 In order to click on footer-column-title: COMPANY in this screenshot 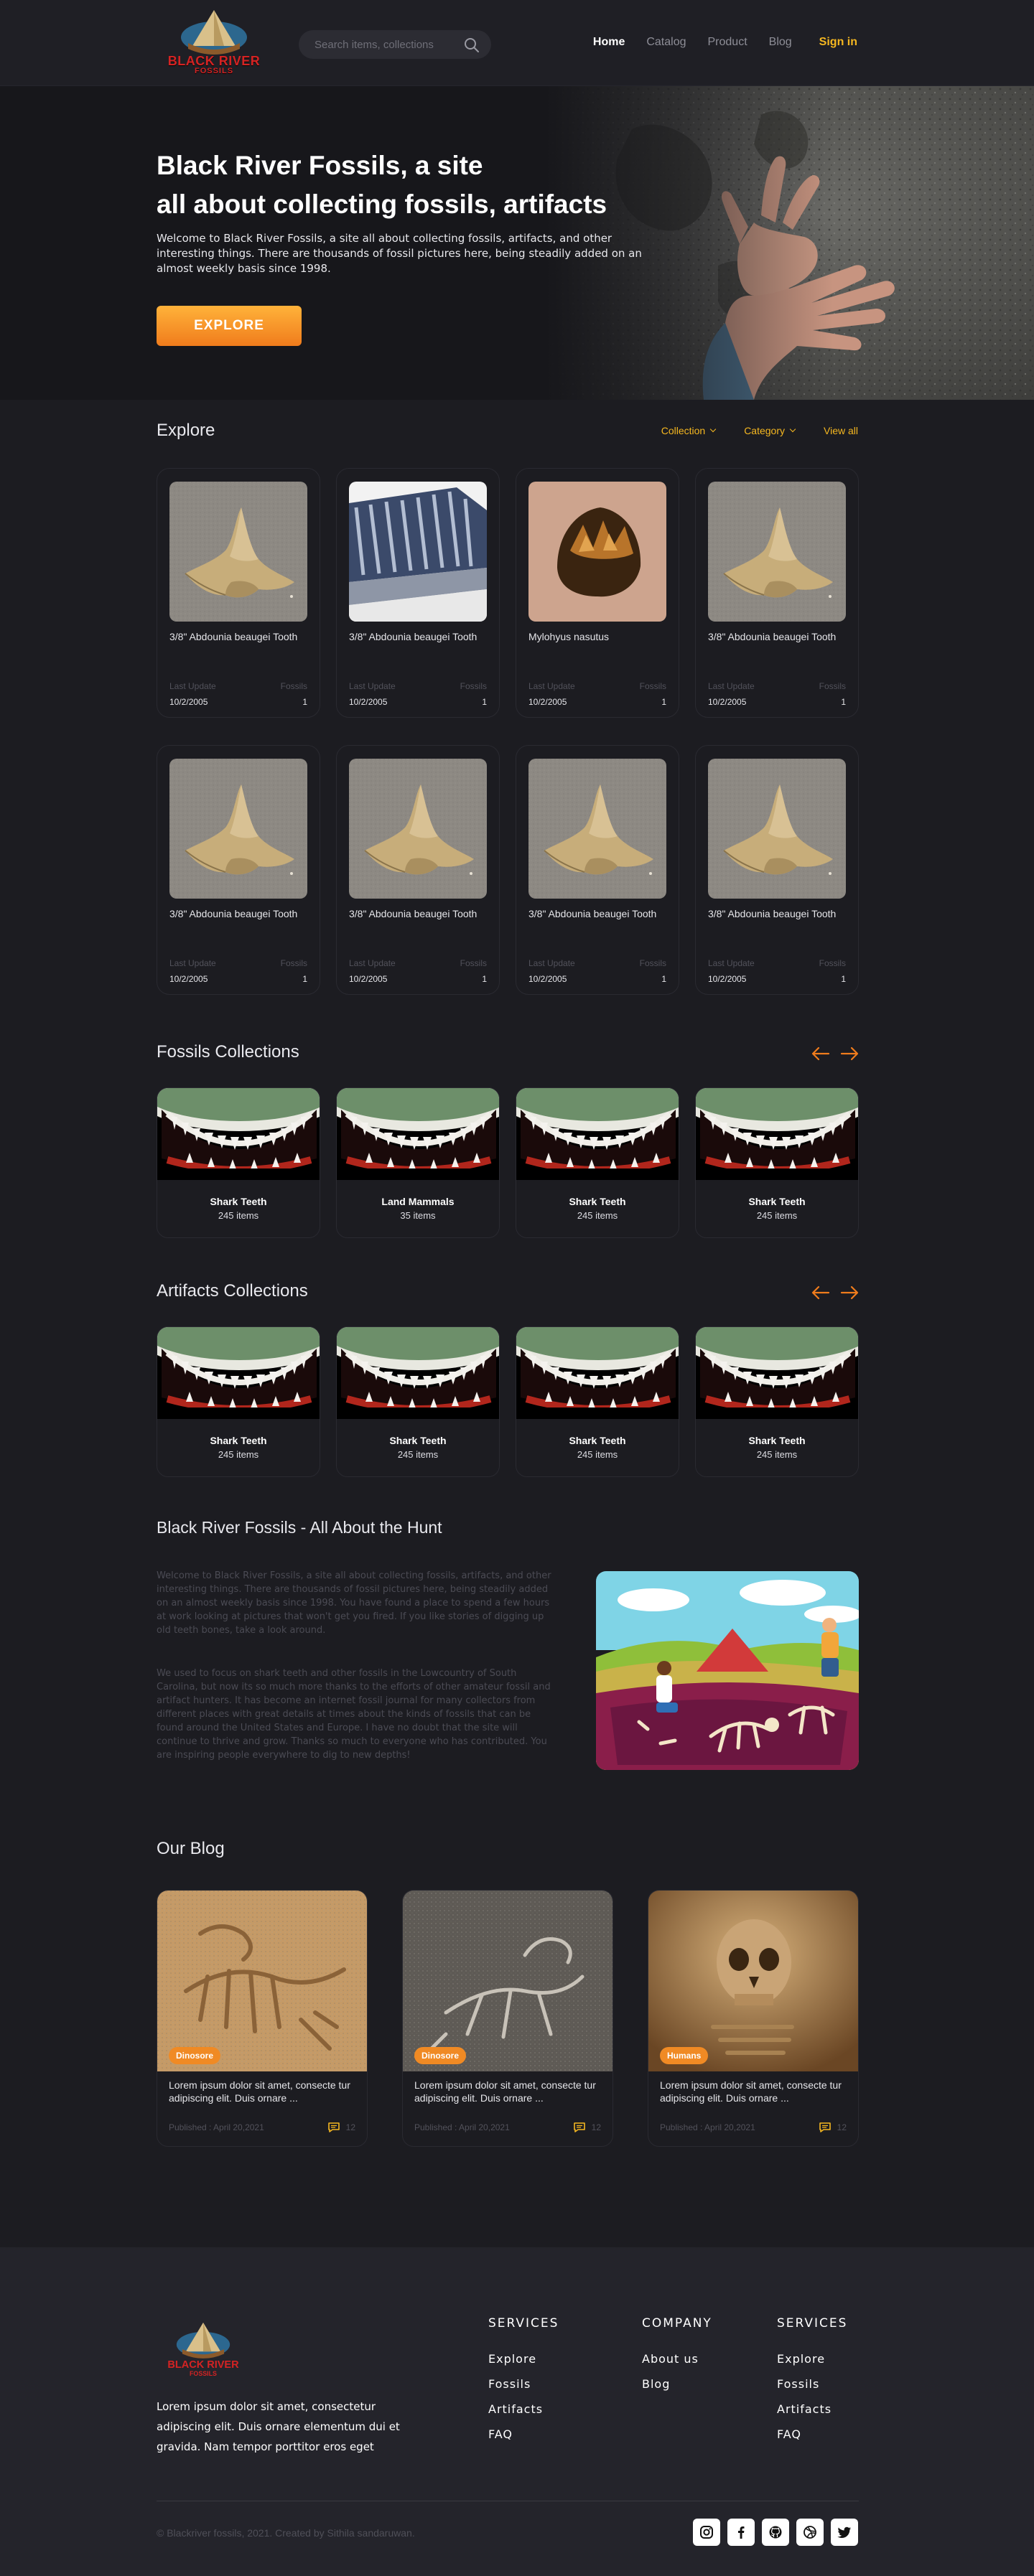, I will do `click(677, 2324)`.